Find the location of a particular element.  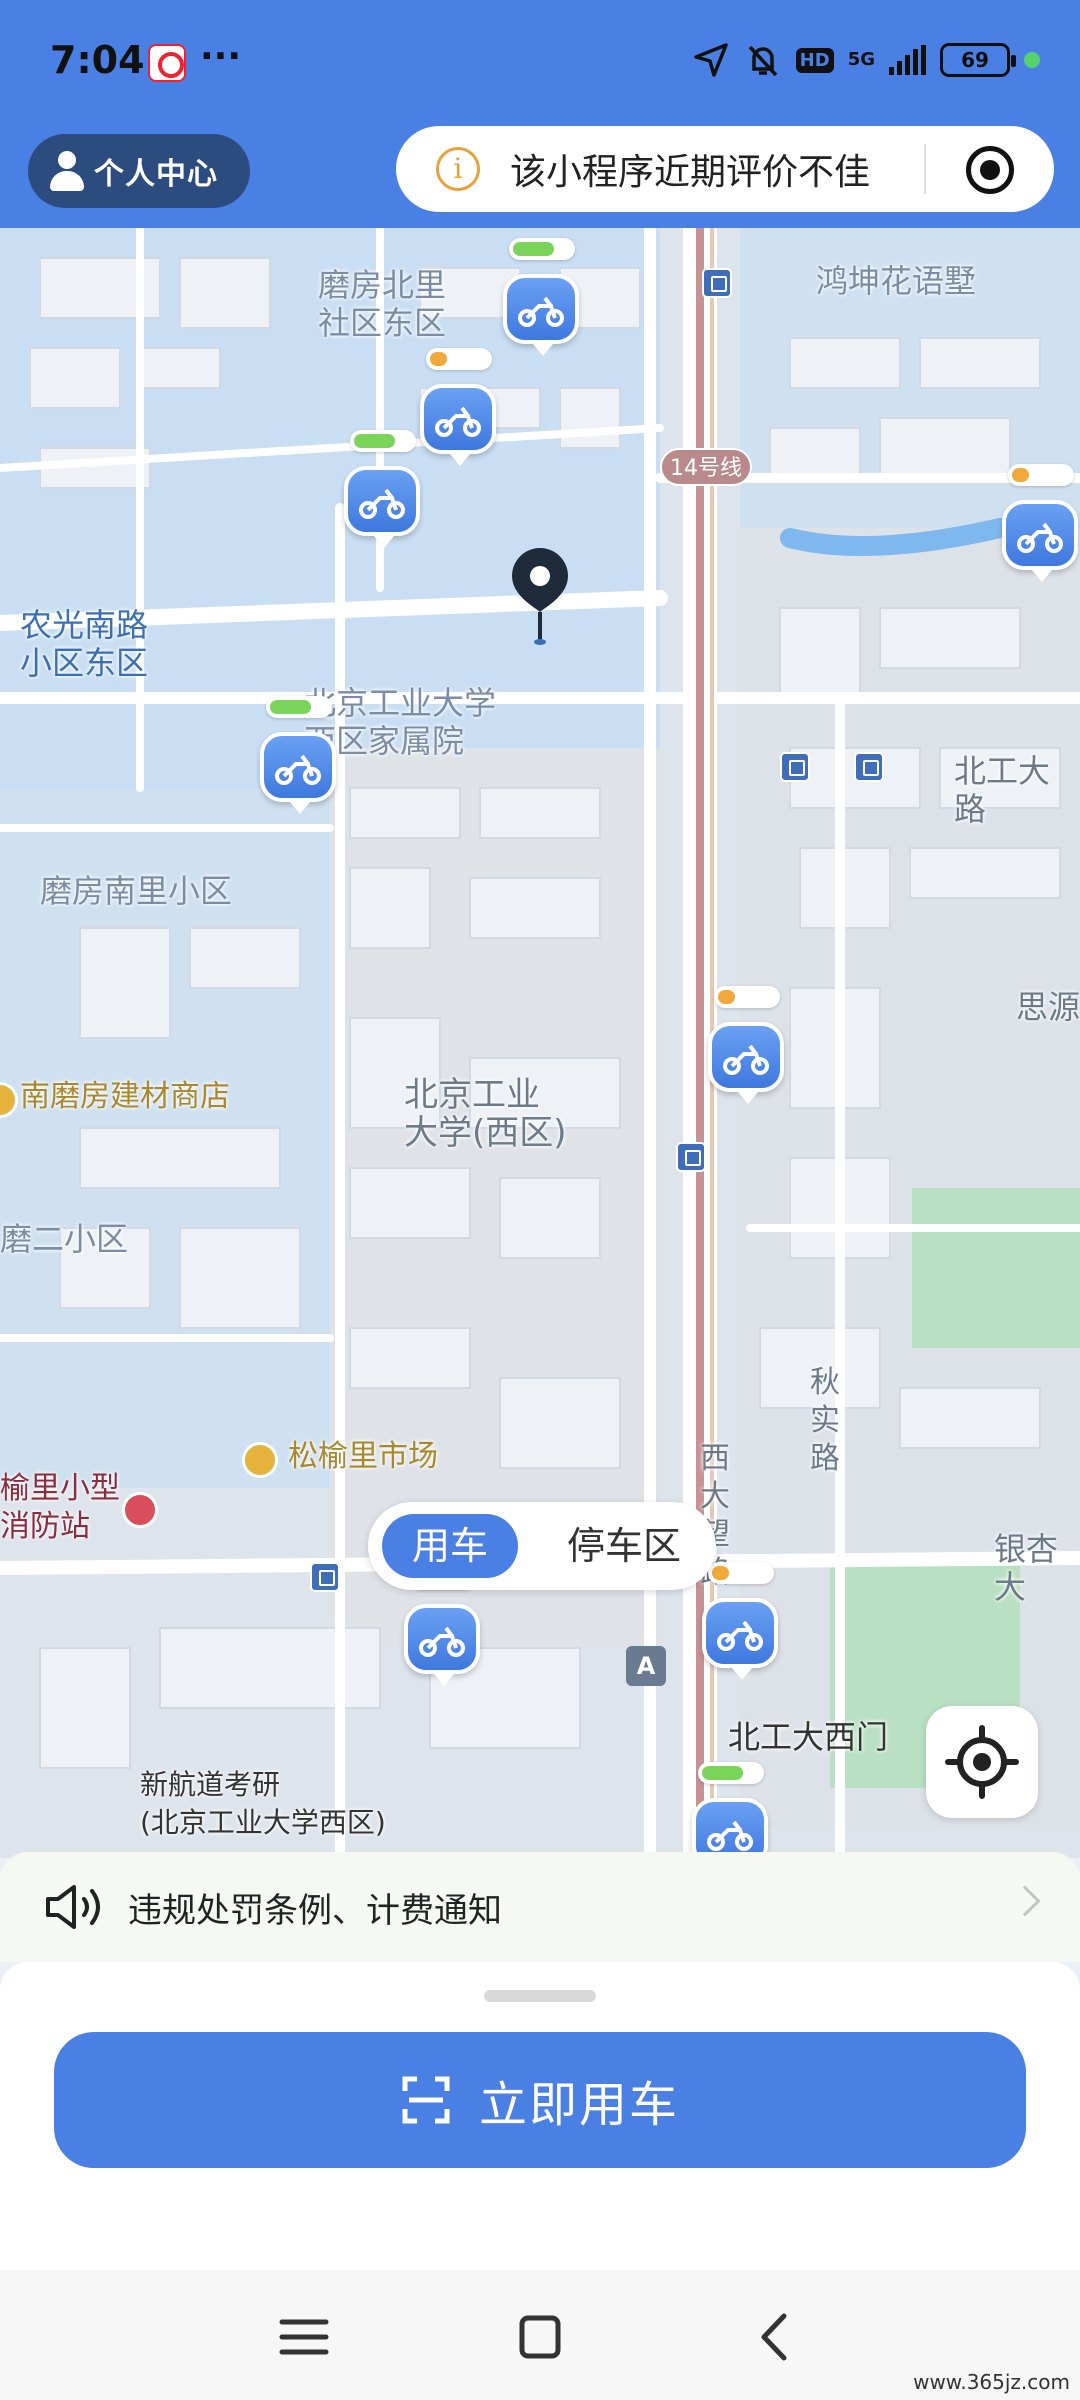

sheet-drag-handle is located at coordinates (540, 1996).